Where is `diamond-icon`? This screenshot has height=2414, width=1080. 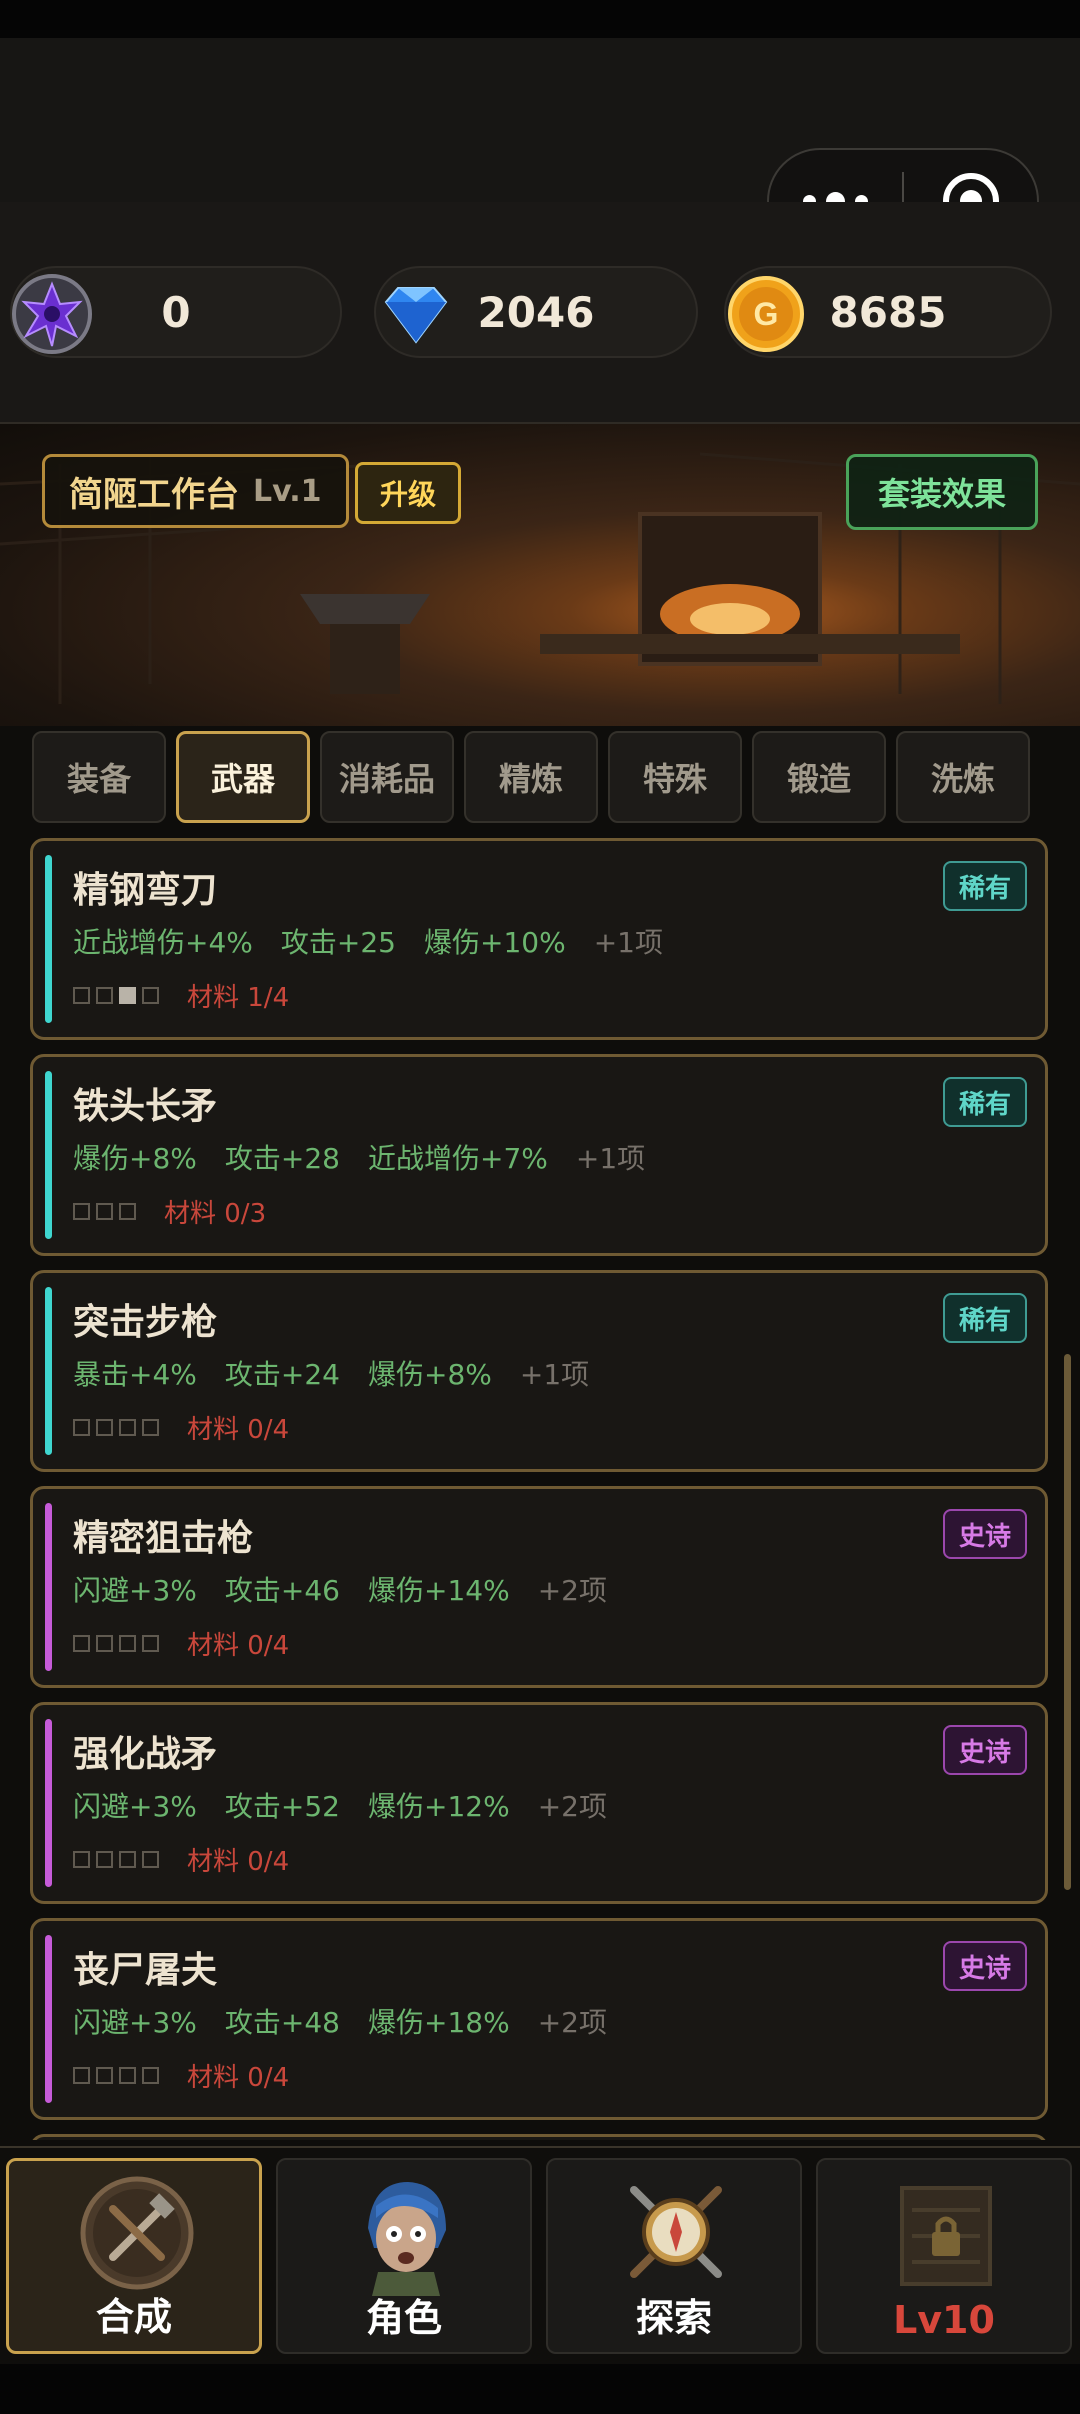
diamond-icon is located at coordinates (416, 315).